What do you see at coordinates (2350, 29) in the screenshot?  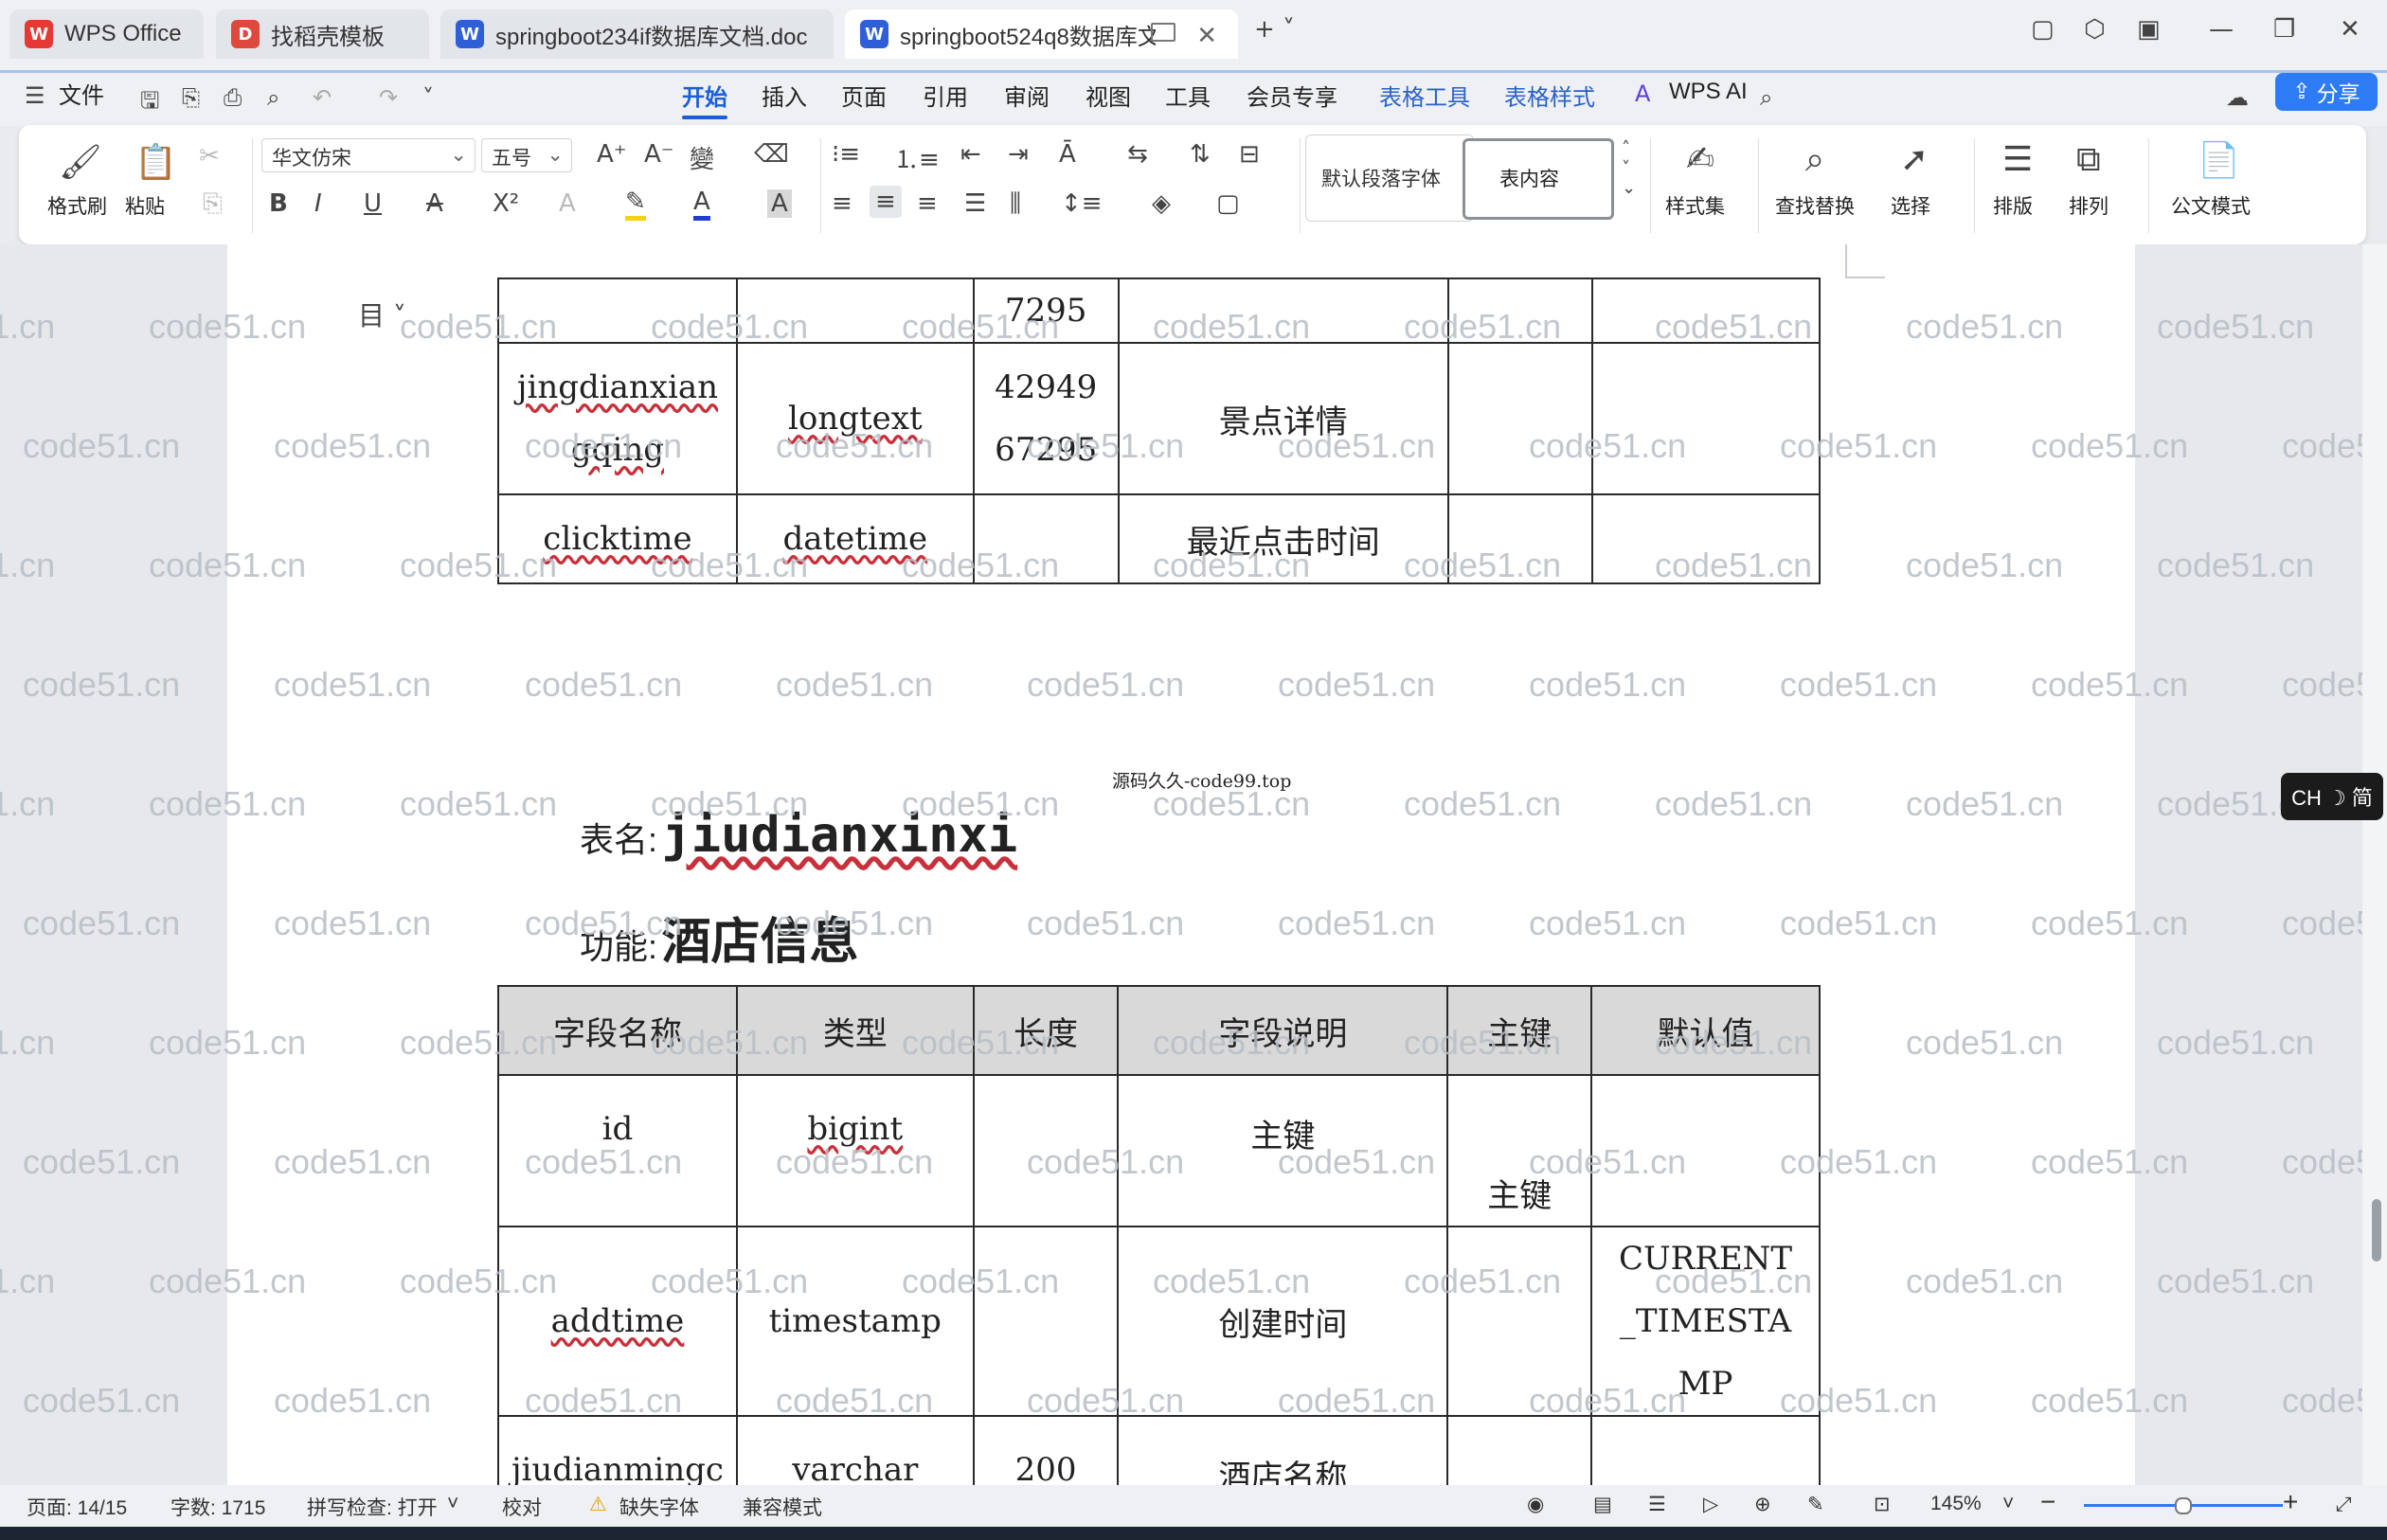 I see `window-close-icon: ✕` at bounding box center [2350, 29].